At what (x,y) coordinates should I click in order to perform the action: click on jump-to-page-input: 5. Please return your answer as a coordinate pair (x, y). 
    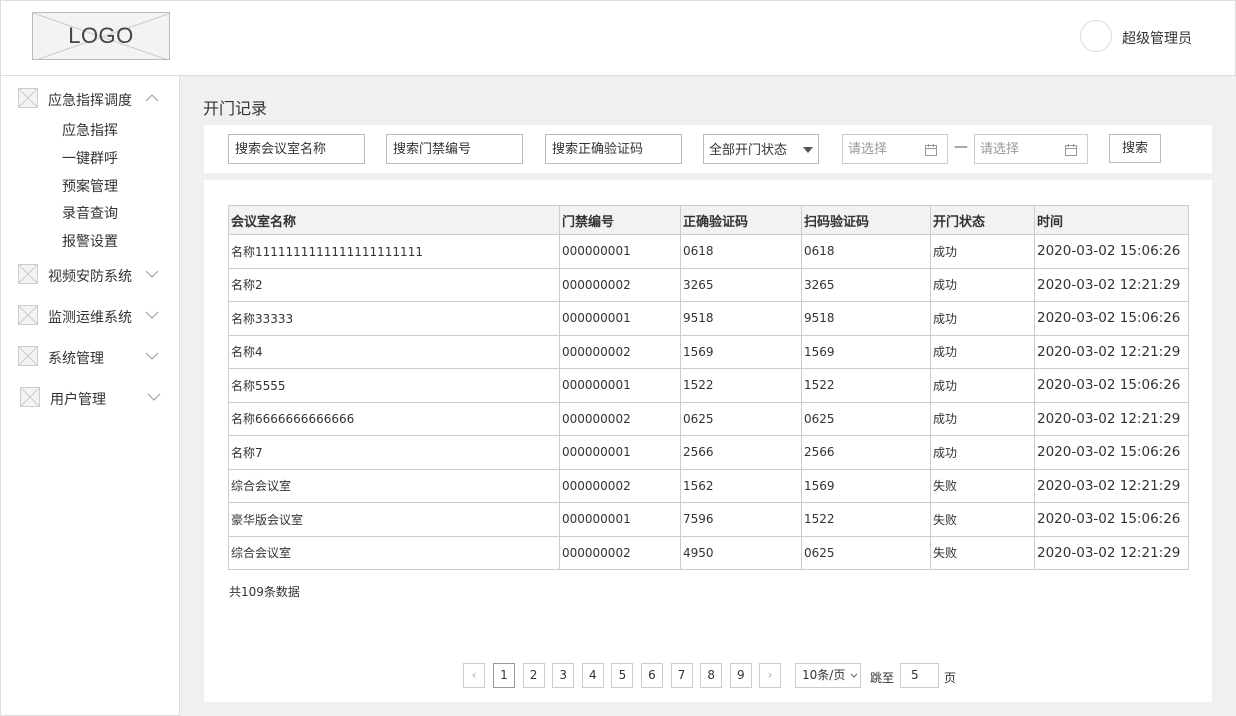
    Looking at the image, I should click on (919, 675).